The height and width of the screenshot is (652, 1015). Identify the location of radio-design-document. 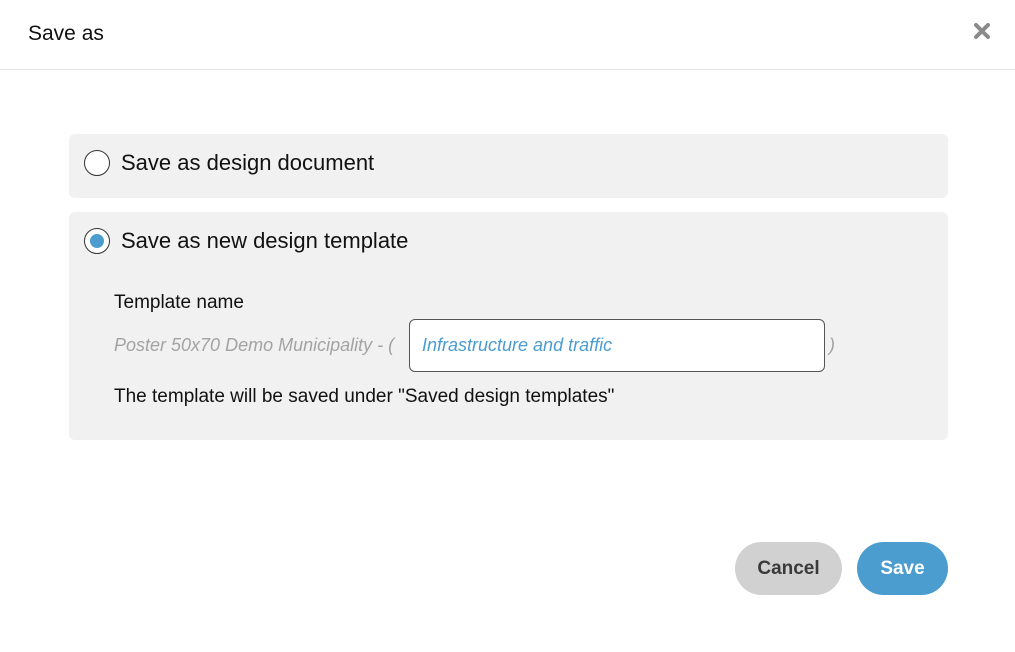
(97, 163).